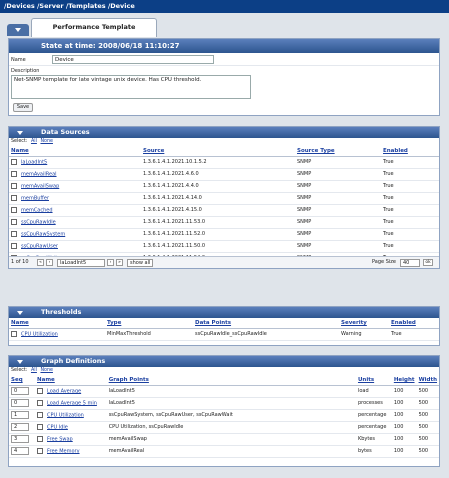 Image resolution: width=449 pixels, height=478 pixels. I want to click on datasource-select: laLoadInt5, so click(81, 263).